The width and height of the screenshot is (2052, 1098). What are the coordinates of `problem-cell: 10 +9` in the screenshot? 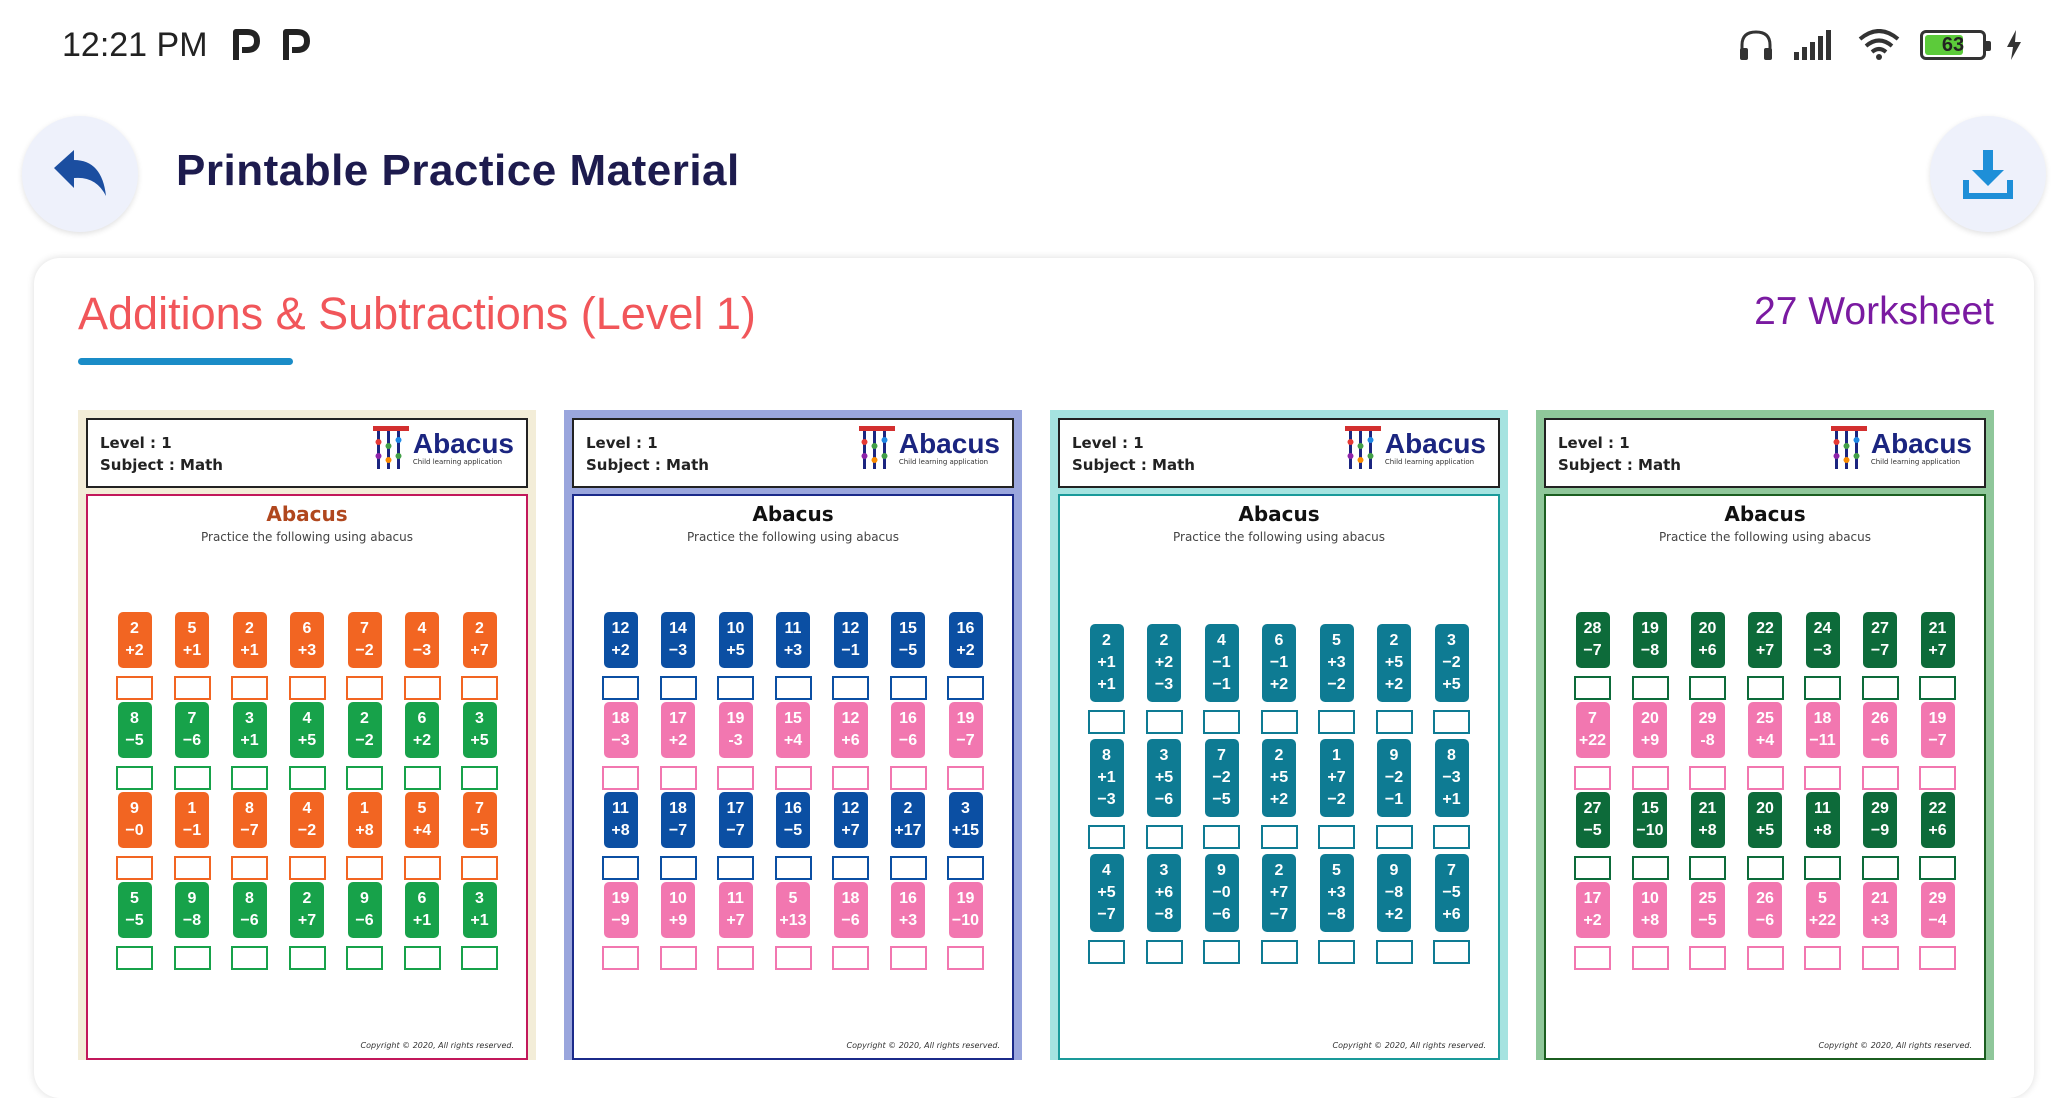 It's located at (678, 926).